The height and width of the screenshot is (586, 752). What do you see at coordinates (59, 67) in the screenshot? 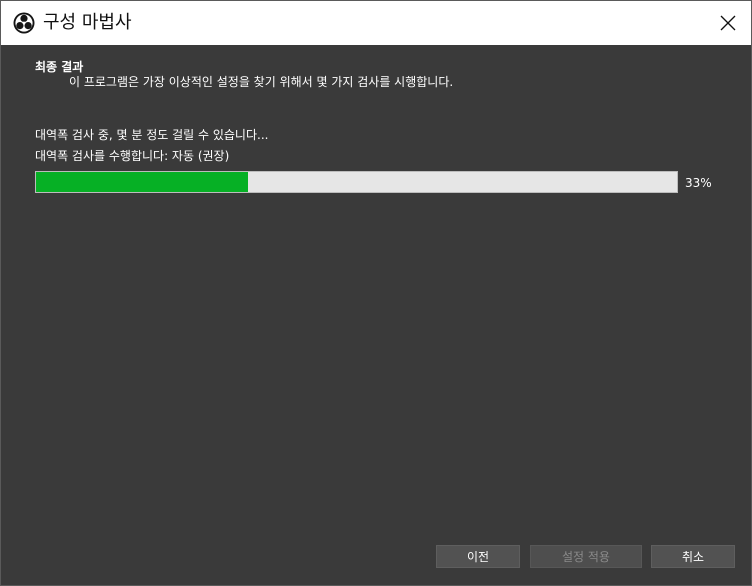
I see `page-title: 최종 결과` at bounding box center [59, 67].